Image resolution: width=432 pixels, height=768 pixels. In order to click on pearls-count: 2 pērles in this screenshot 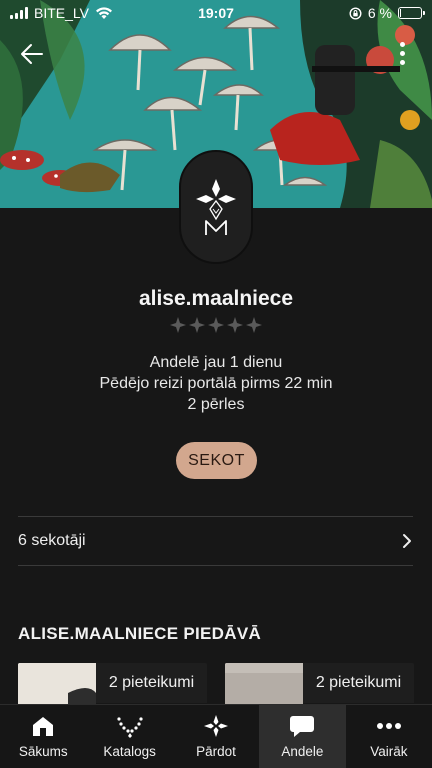, I will do `click(216, 404)`.